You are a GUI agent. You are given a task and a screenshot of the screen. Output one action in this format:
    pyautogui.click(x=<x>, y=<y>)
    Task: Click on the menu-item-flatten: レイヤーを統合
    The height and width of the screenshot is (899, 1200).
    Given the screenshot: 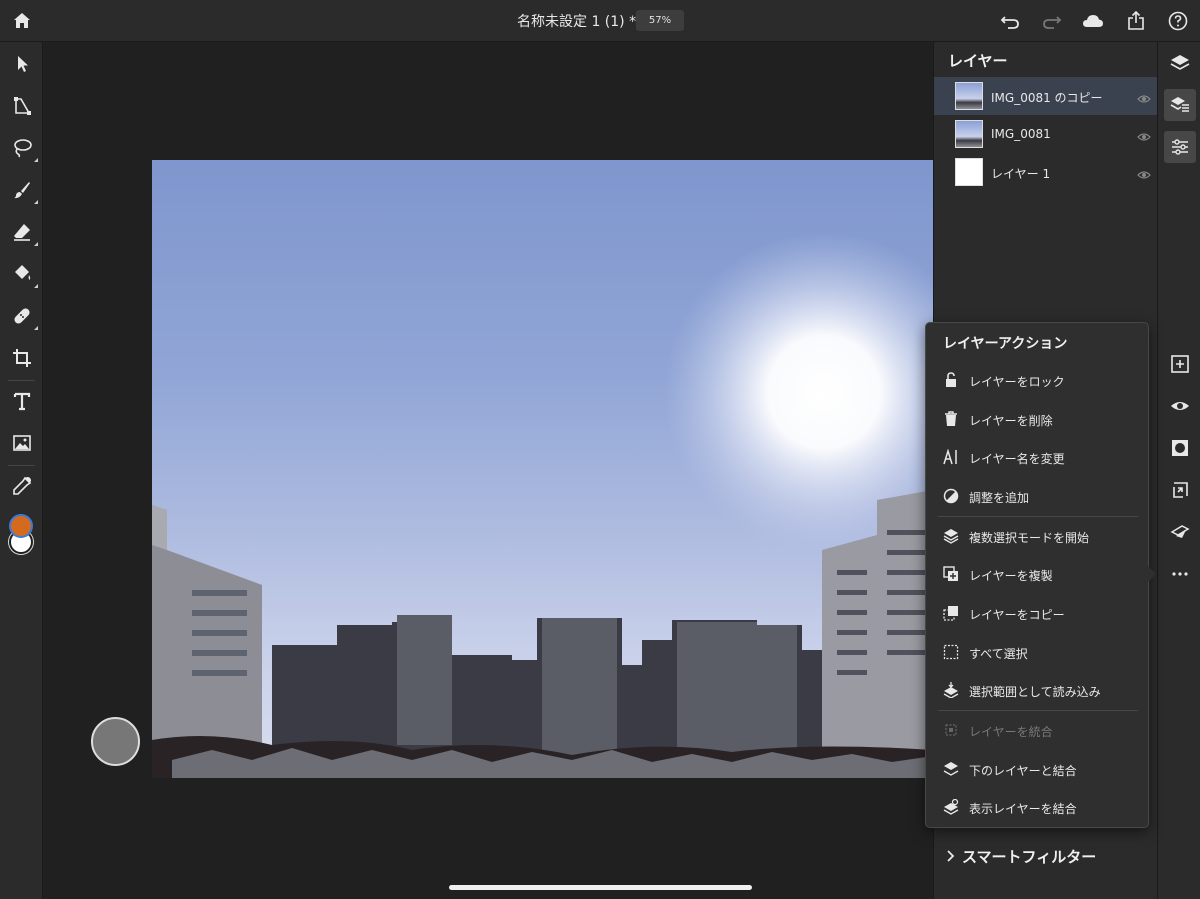 What is the action you would take?
    pyautogui.click(x=1037, y=730)
    